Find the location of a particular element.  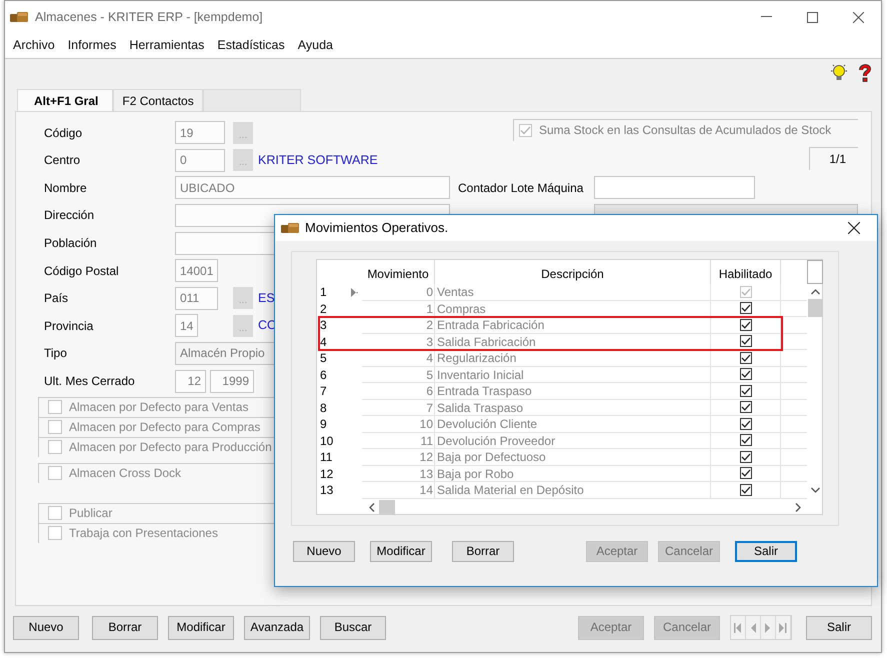

checkbox-label: Suma Stock en las Consultas de Acumulados de Stock is located at coordinates (685, 130).